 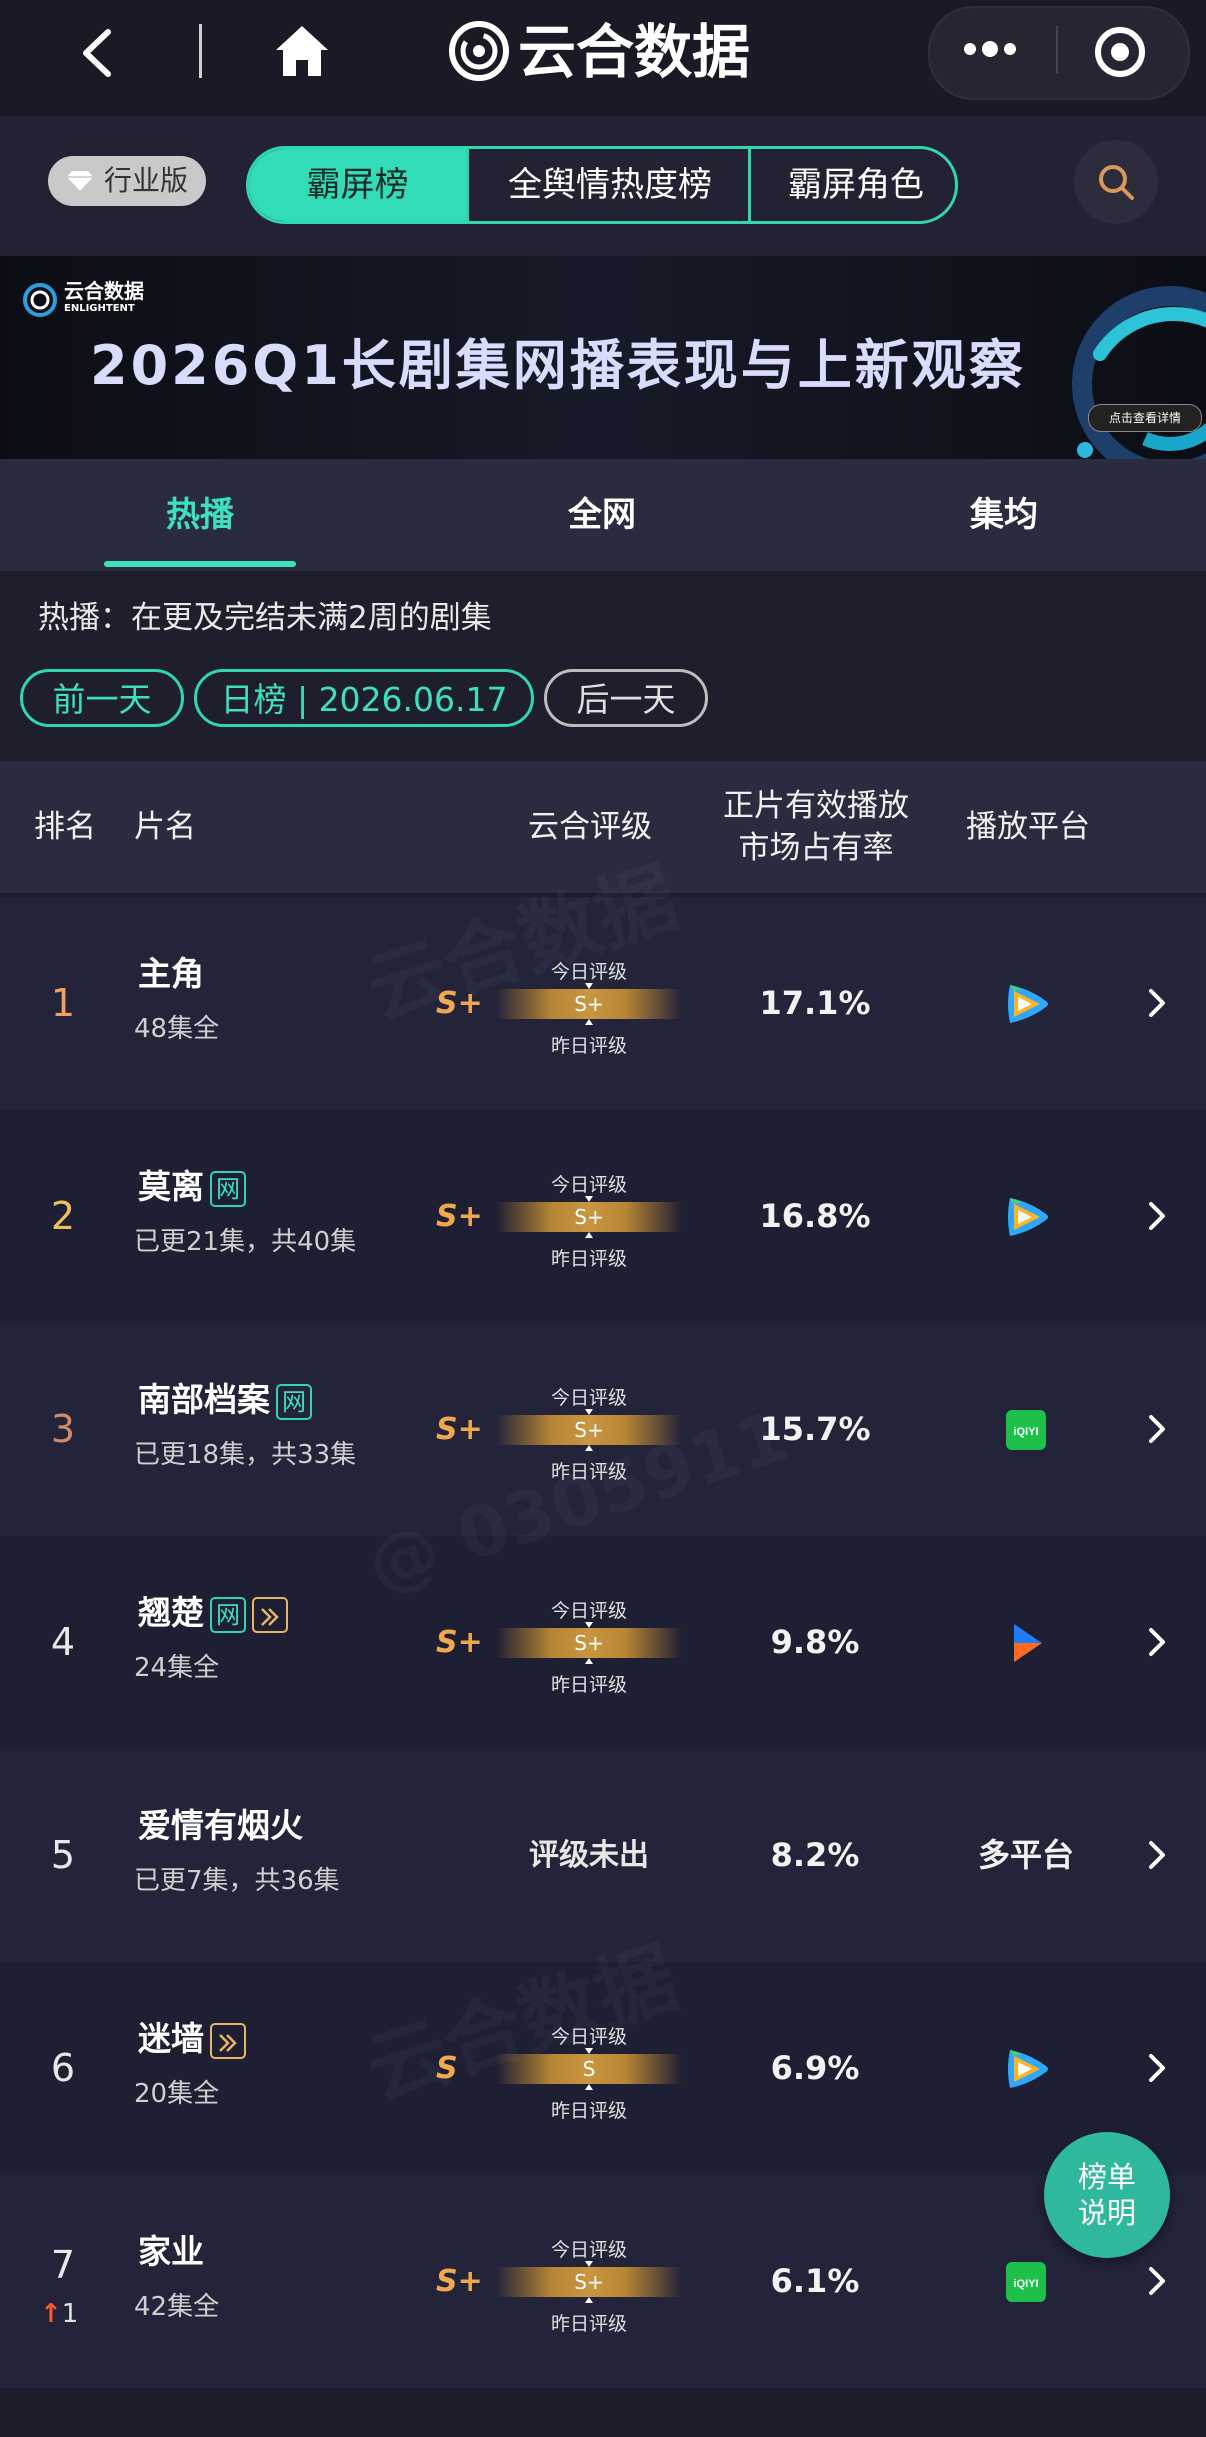 I want to click on drama-title: 南部档案网, so click(x=225, y=1400).